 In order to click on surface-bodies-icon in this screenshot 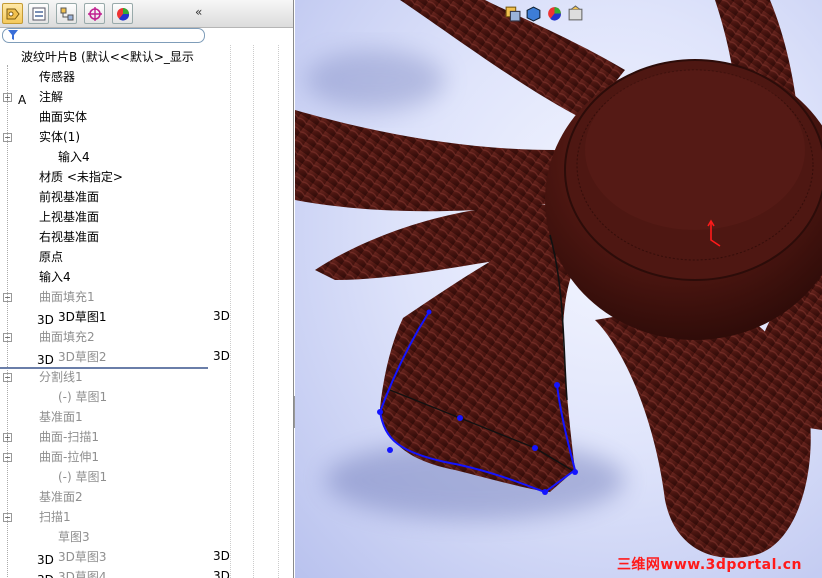, I will do `click(25, 117)`.